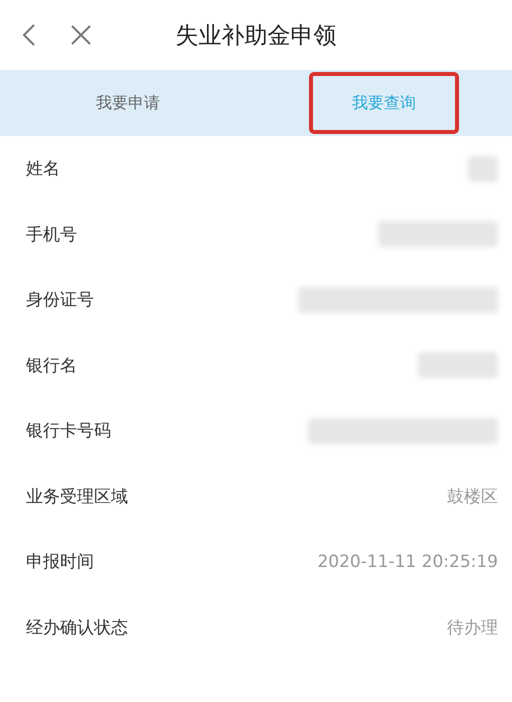 This screenshot has width=512, height=702. Describe the element at coordinates (77, 497) in the screenshot. I see `field-label: 业务受理区域` at that location.